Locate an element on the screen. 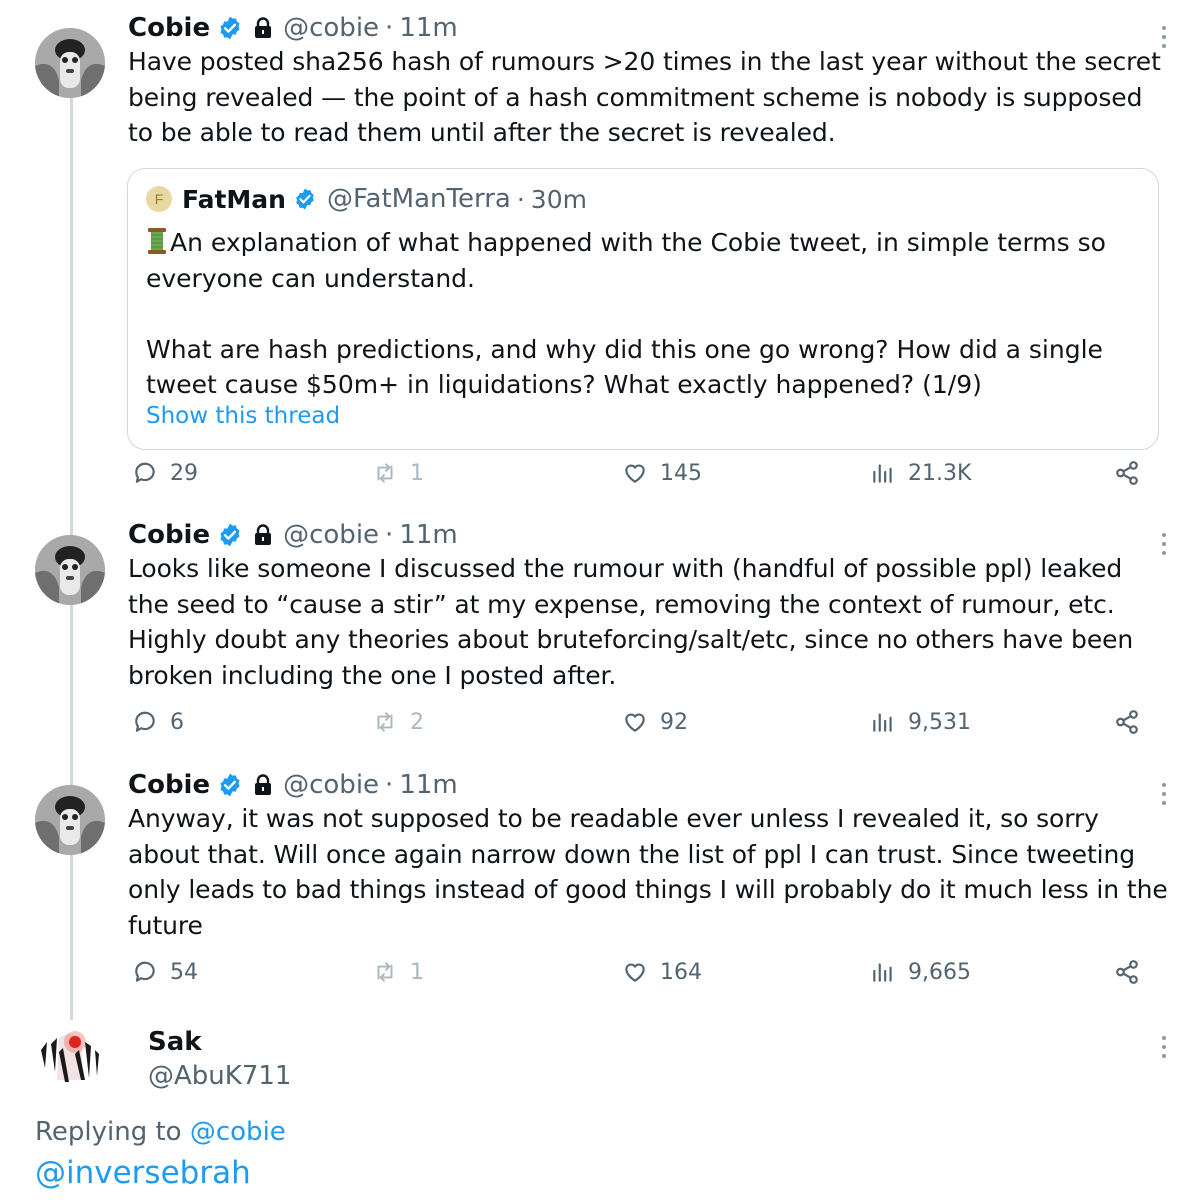 This screenshot has height=1200, width=1193. quoted-display-name: FatMan is located at coordinates (234, 199).